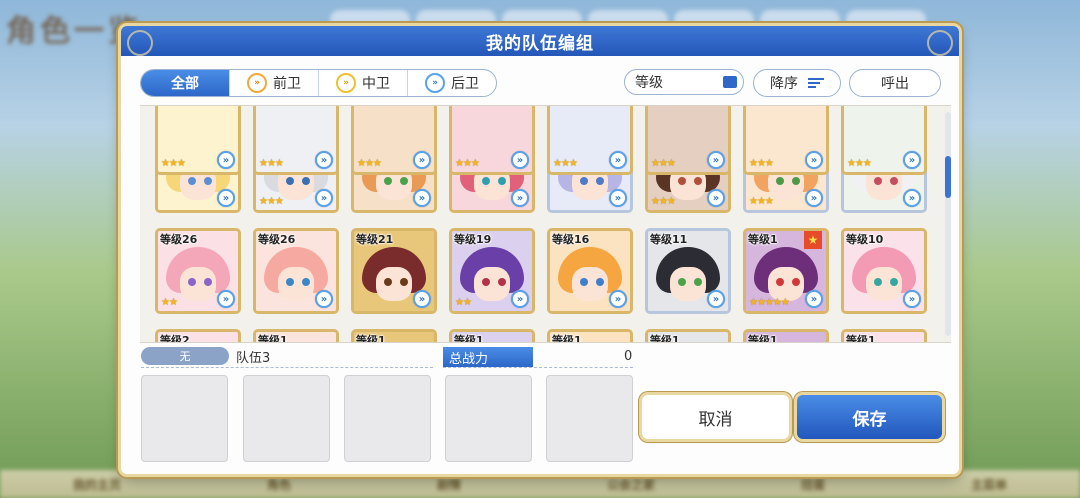  I want to click on dialog-header: 我的队伍编组, so click(540, 41).